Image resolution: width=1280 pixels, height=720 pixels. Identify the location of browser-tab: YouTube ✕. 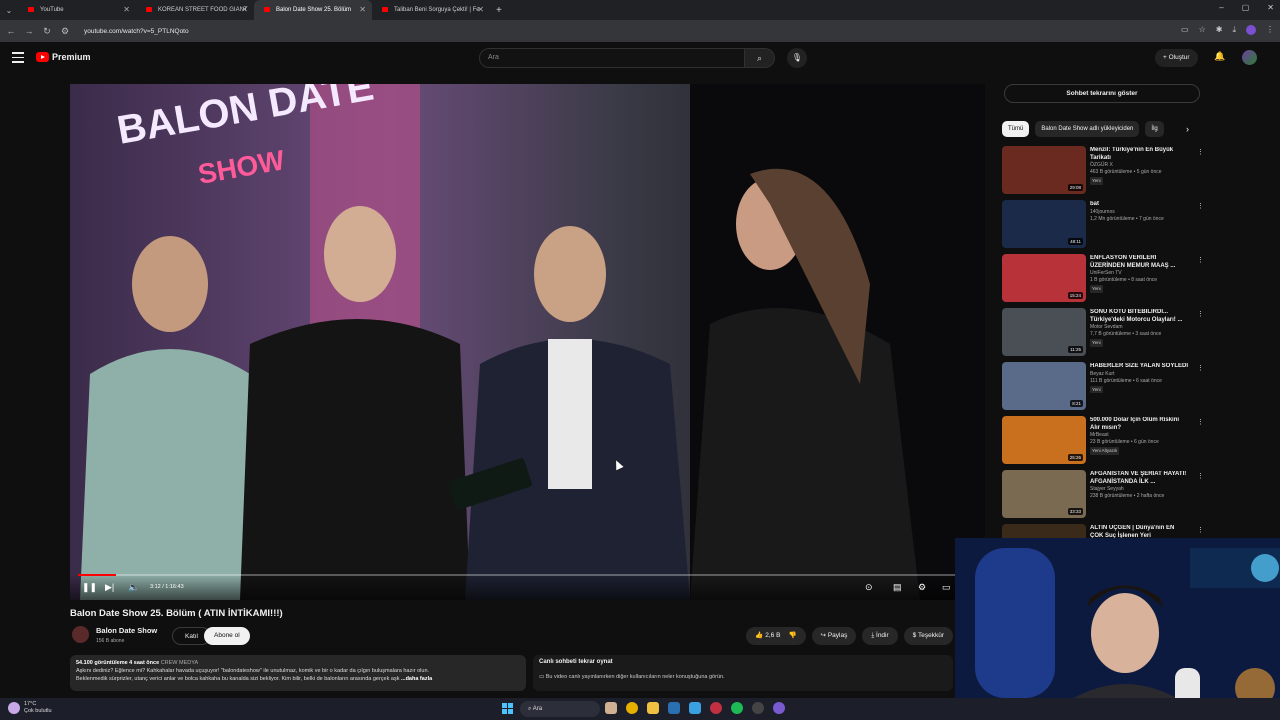
(77, 10).